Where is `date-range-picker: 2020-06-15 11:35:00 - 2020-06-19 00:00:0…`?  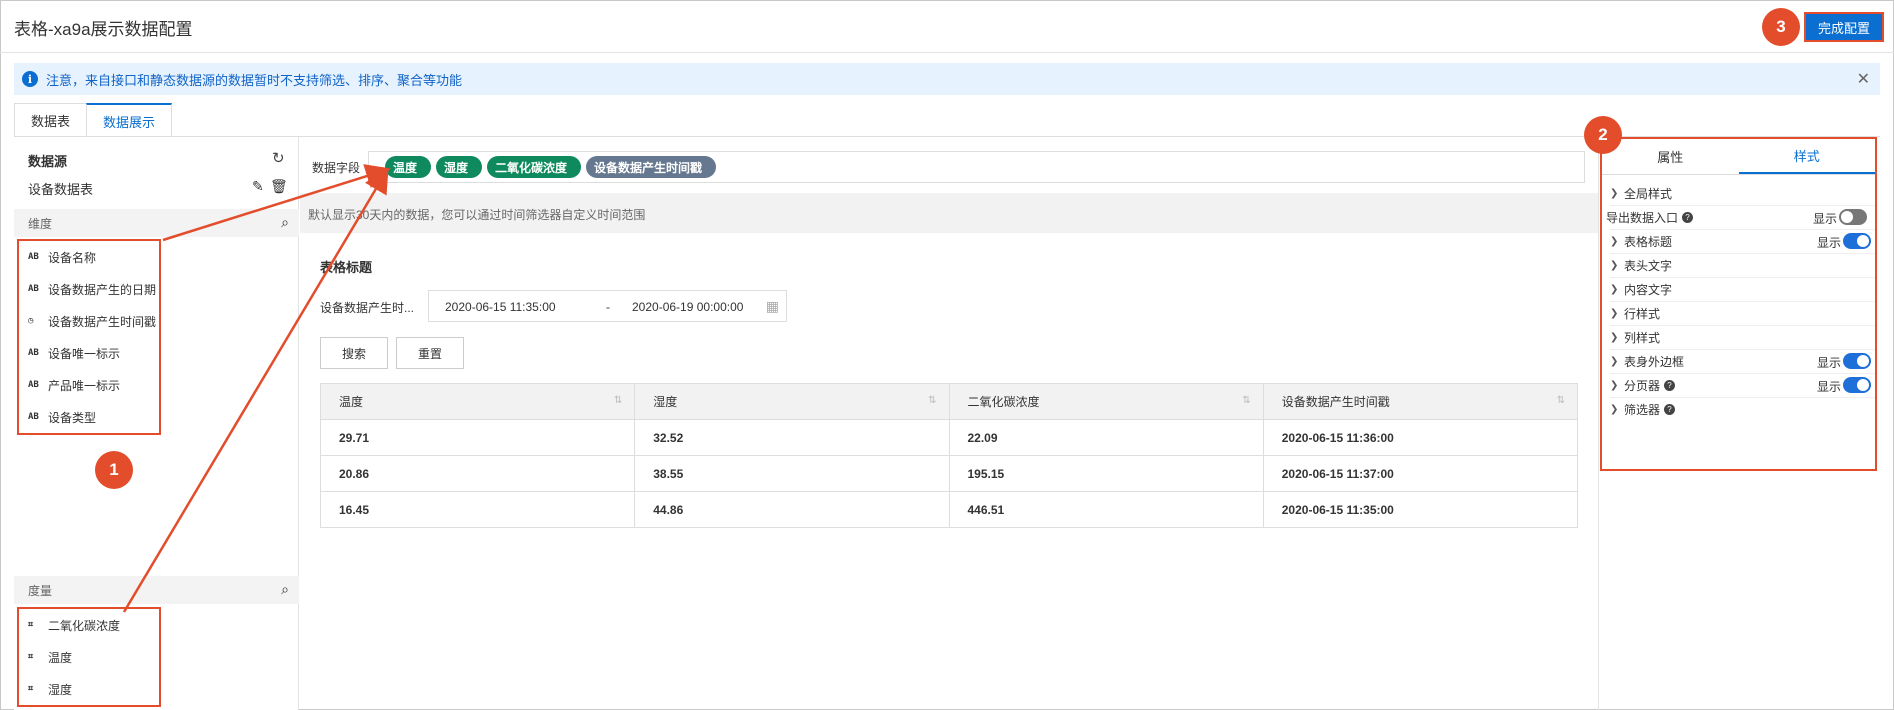 date-range-picker: 2020-06-15 11:35:00 - 2020-06-19 00:00:0… is located at coordinates (607, 306).